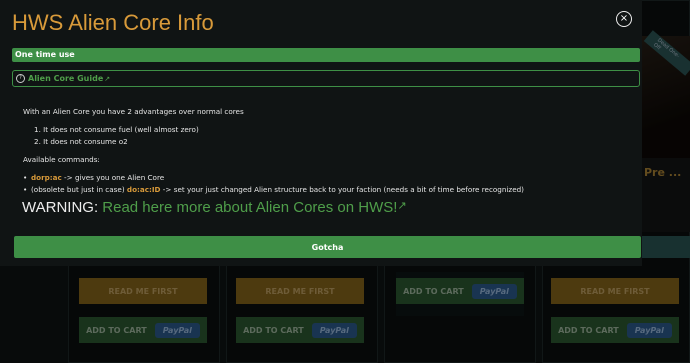 The height and width of the screenshot is (363, 690). What do you see at coordinates (326, 78) in the screenshot?
I see `alien-core-guide-row: ? Alien Core Guide↗` at bounding box center [326, 78].